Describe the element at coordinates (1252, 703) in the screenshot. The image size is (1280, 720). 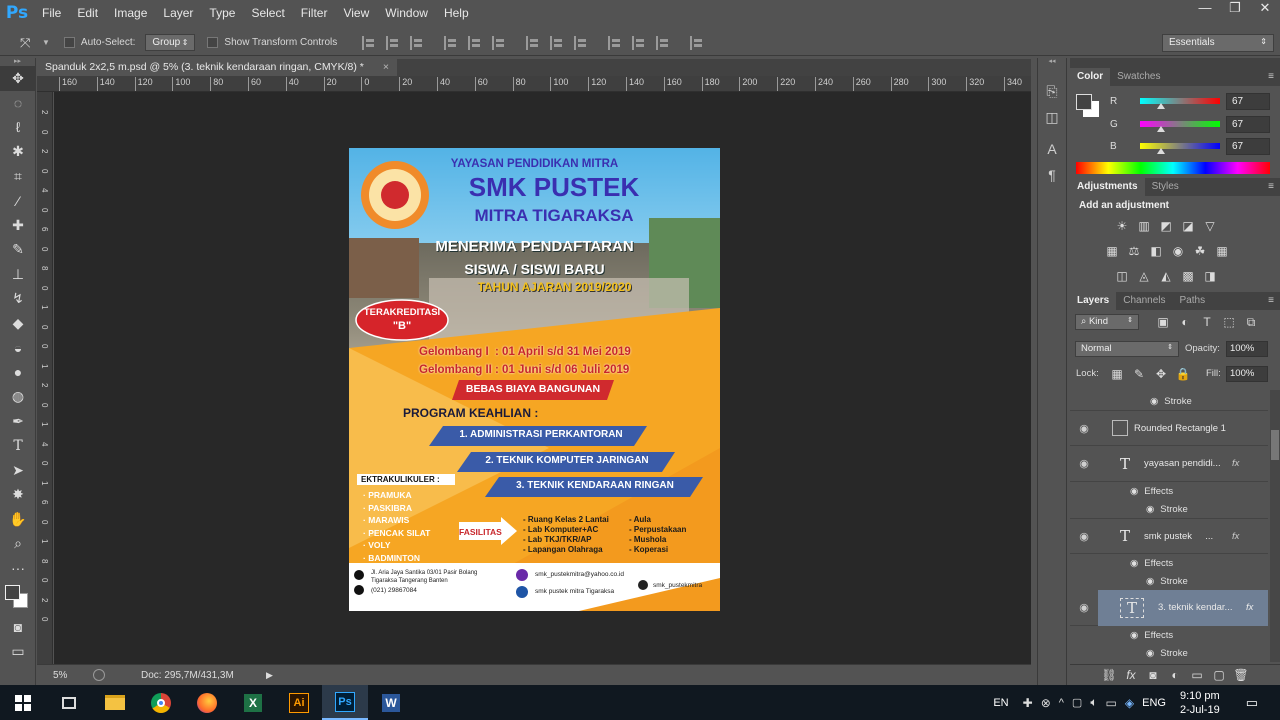
I see `notifications-icon: ▭` at that location.